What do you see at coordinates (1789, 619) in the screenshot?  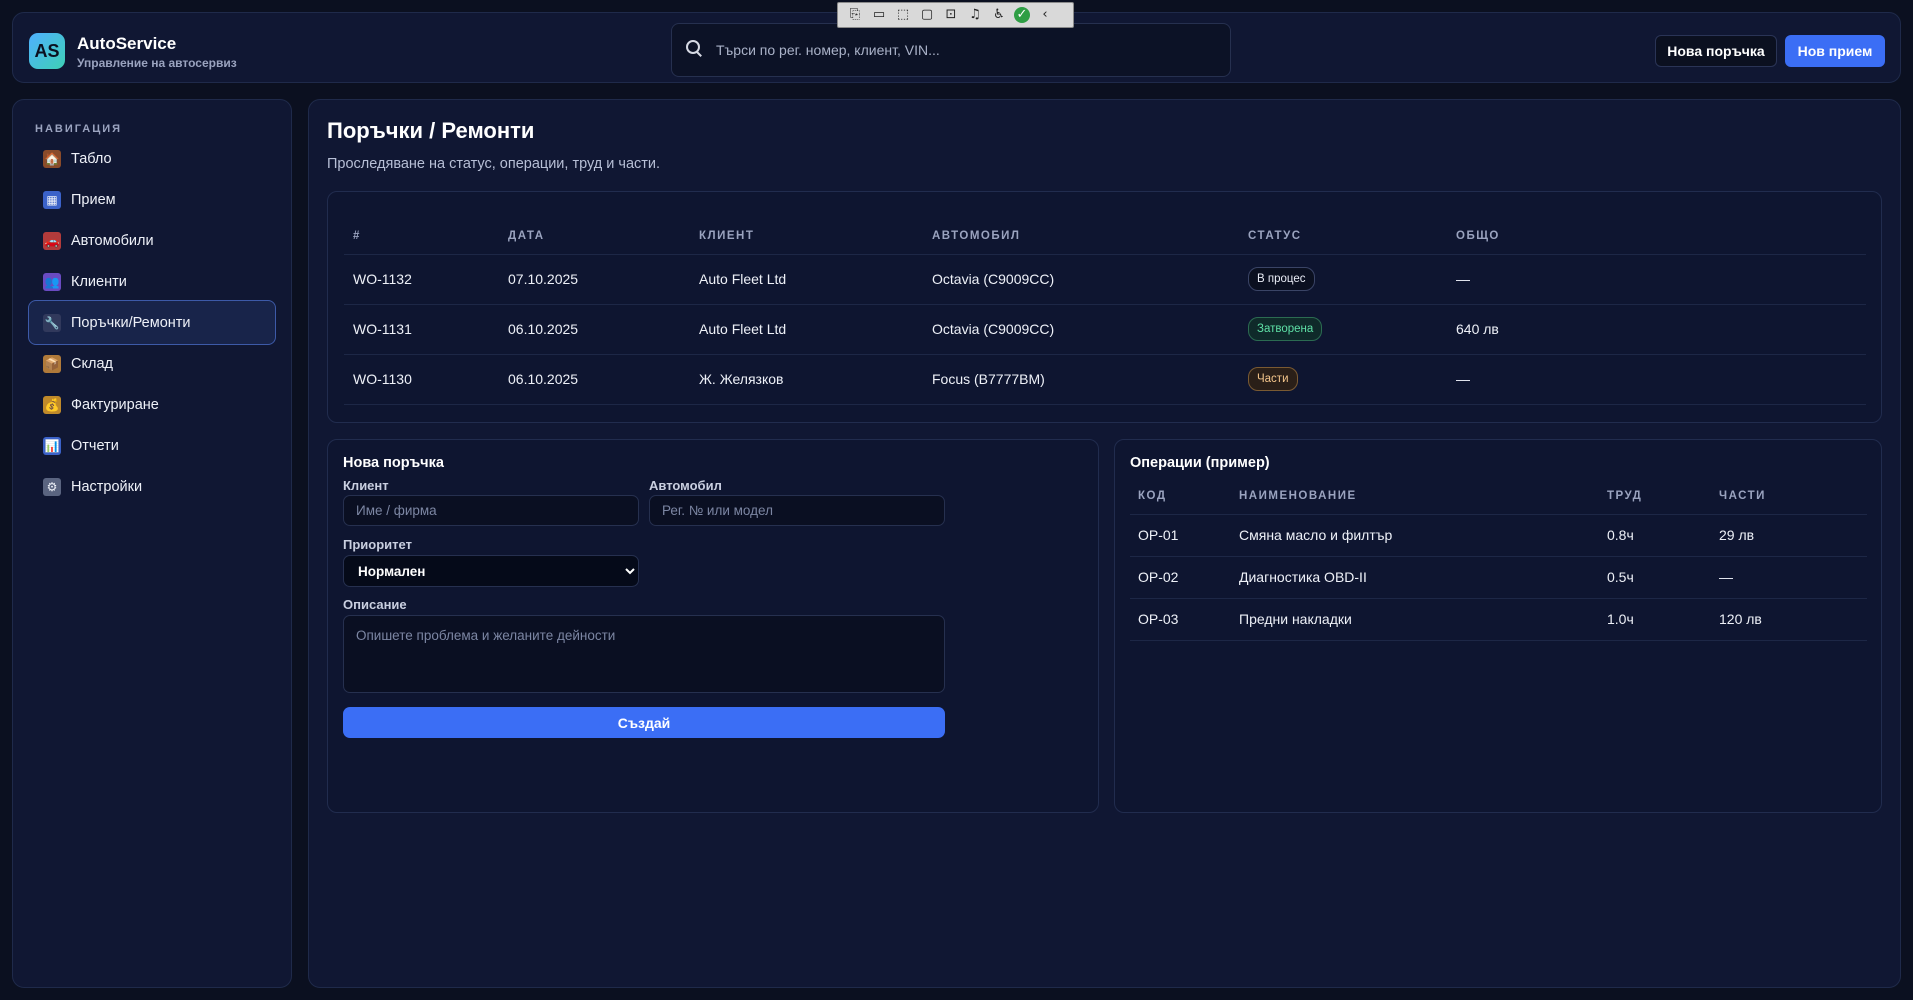 I see `operation-parts-cell: 120 лв` at bounding box center [1789, 619].